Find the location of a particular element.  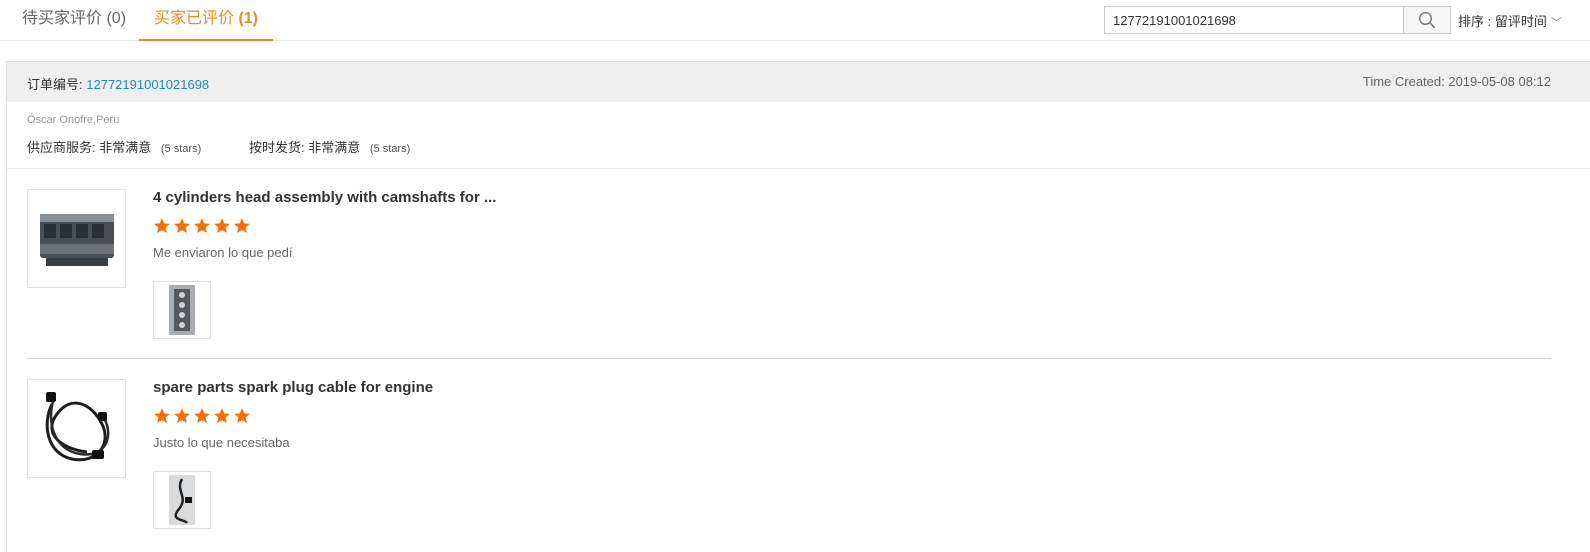

search-button is located at coordinates (1426, 20).